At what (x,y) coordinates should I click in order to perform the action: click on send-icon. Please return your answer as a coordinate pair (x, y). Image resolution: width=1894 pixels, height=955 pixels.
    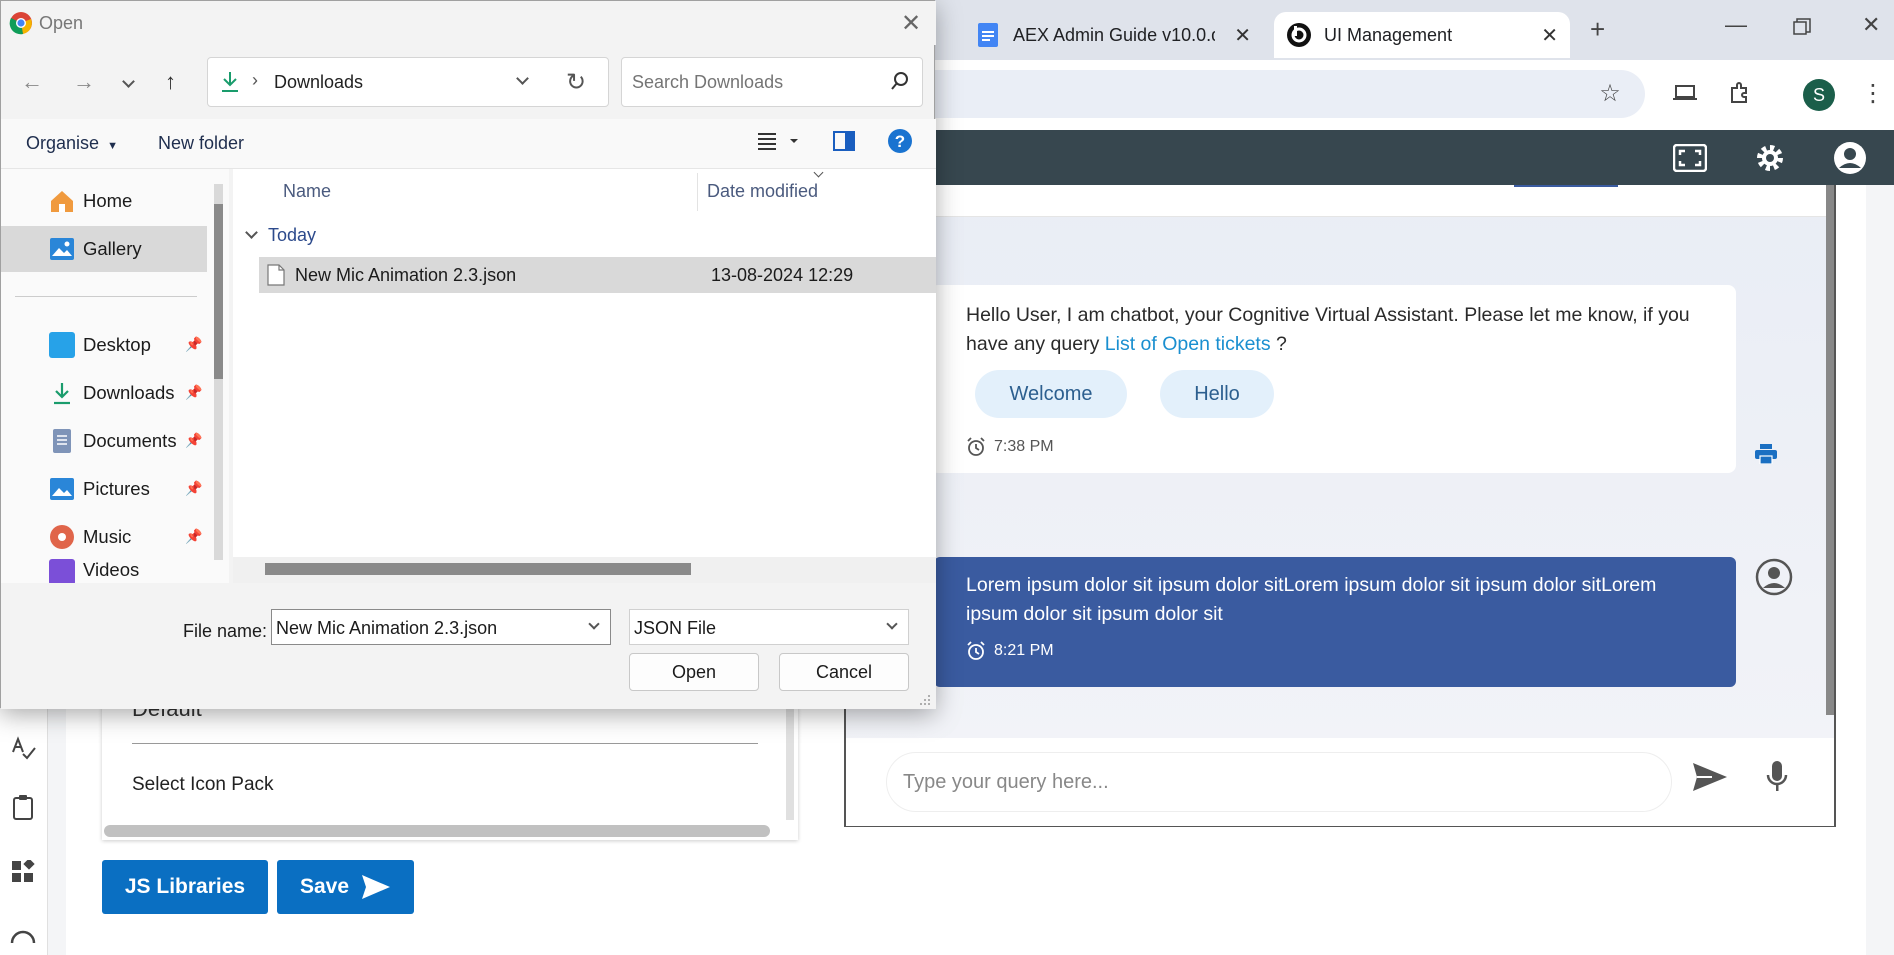
    Looking at the image, I should click on (1710, 779).